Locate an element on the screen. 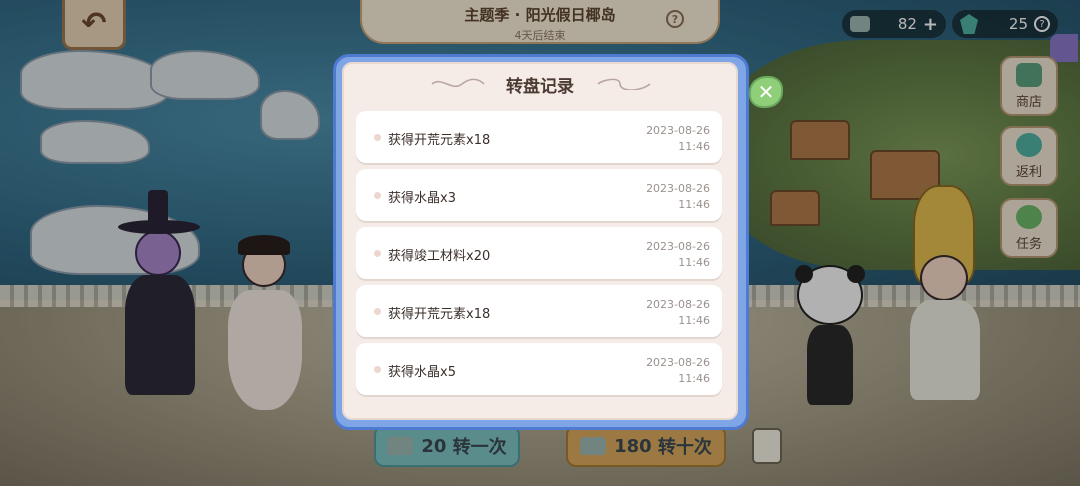 The height and width of the screenshot is (486, 1080). flourish-right-icon is located at coordinates (624, 84).